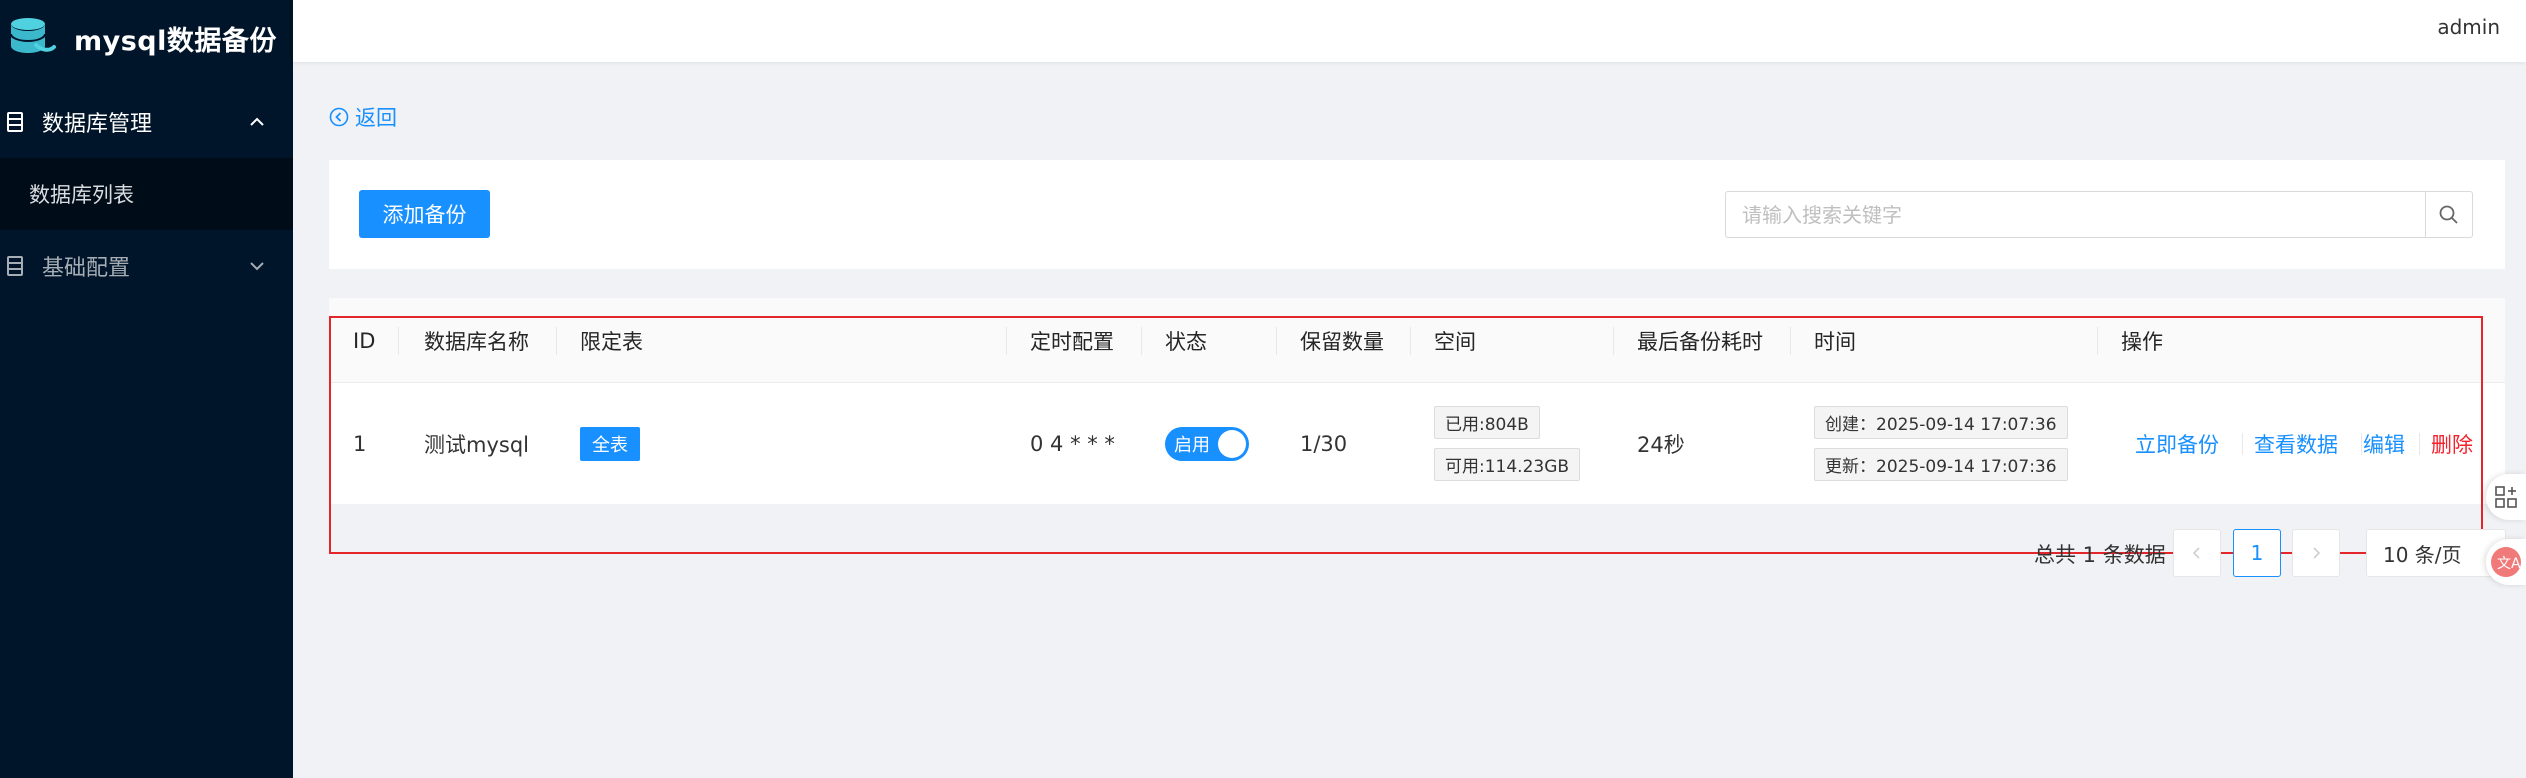 The height and width of the screenshot is (778, 2526). I want to click on search-icon, so click(2448, 214).